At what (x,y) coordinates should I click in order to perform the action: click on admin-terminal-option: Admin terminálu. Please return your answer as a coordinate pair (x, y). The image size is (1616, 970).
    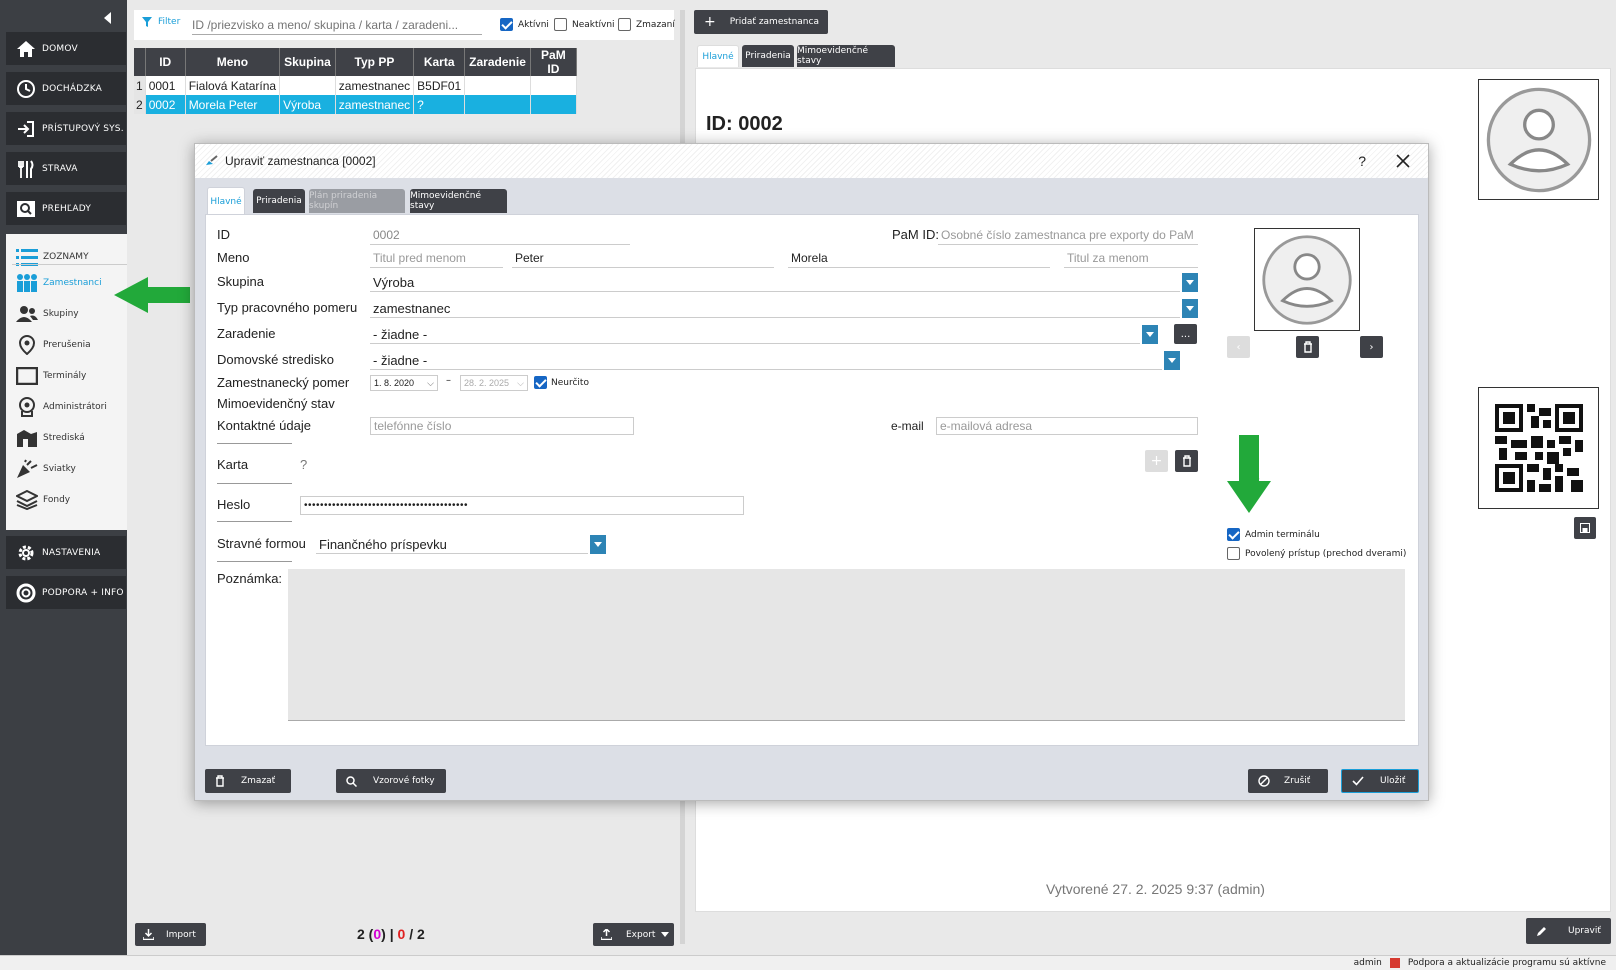
    Looking at the image, I should click on (1273, 534).